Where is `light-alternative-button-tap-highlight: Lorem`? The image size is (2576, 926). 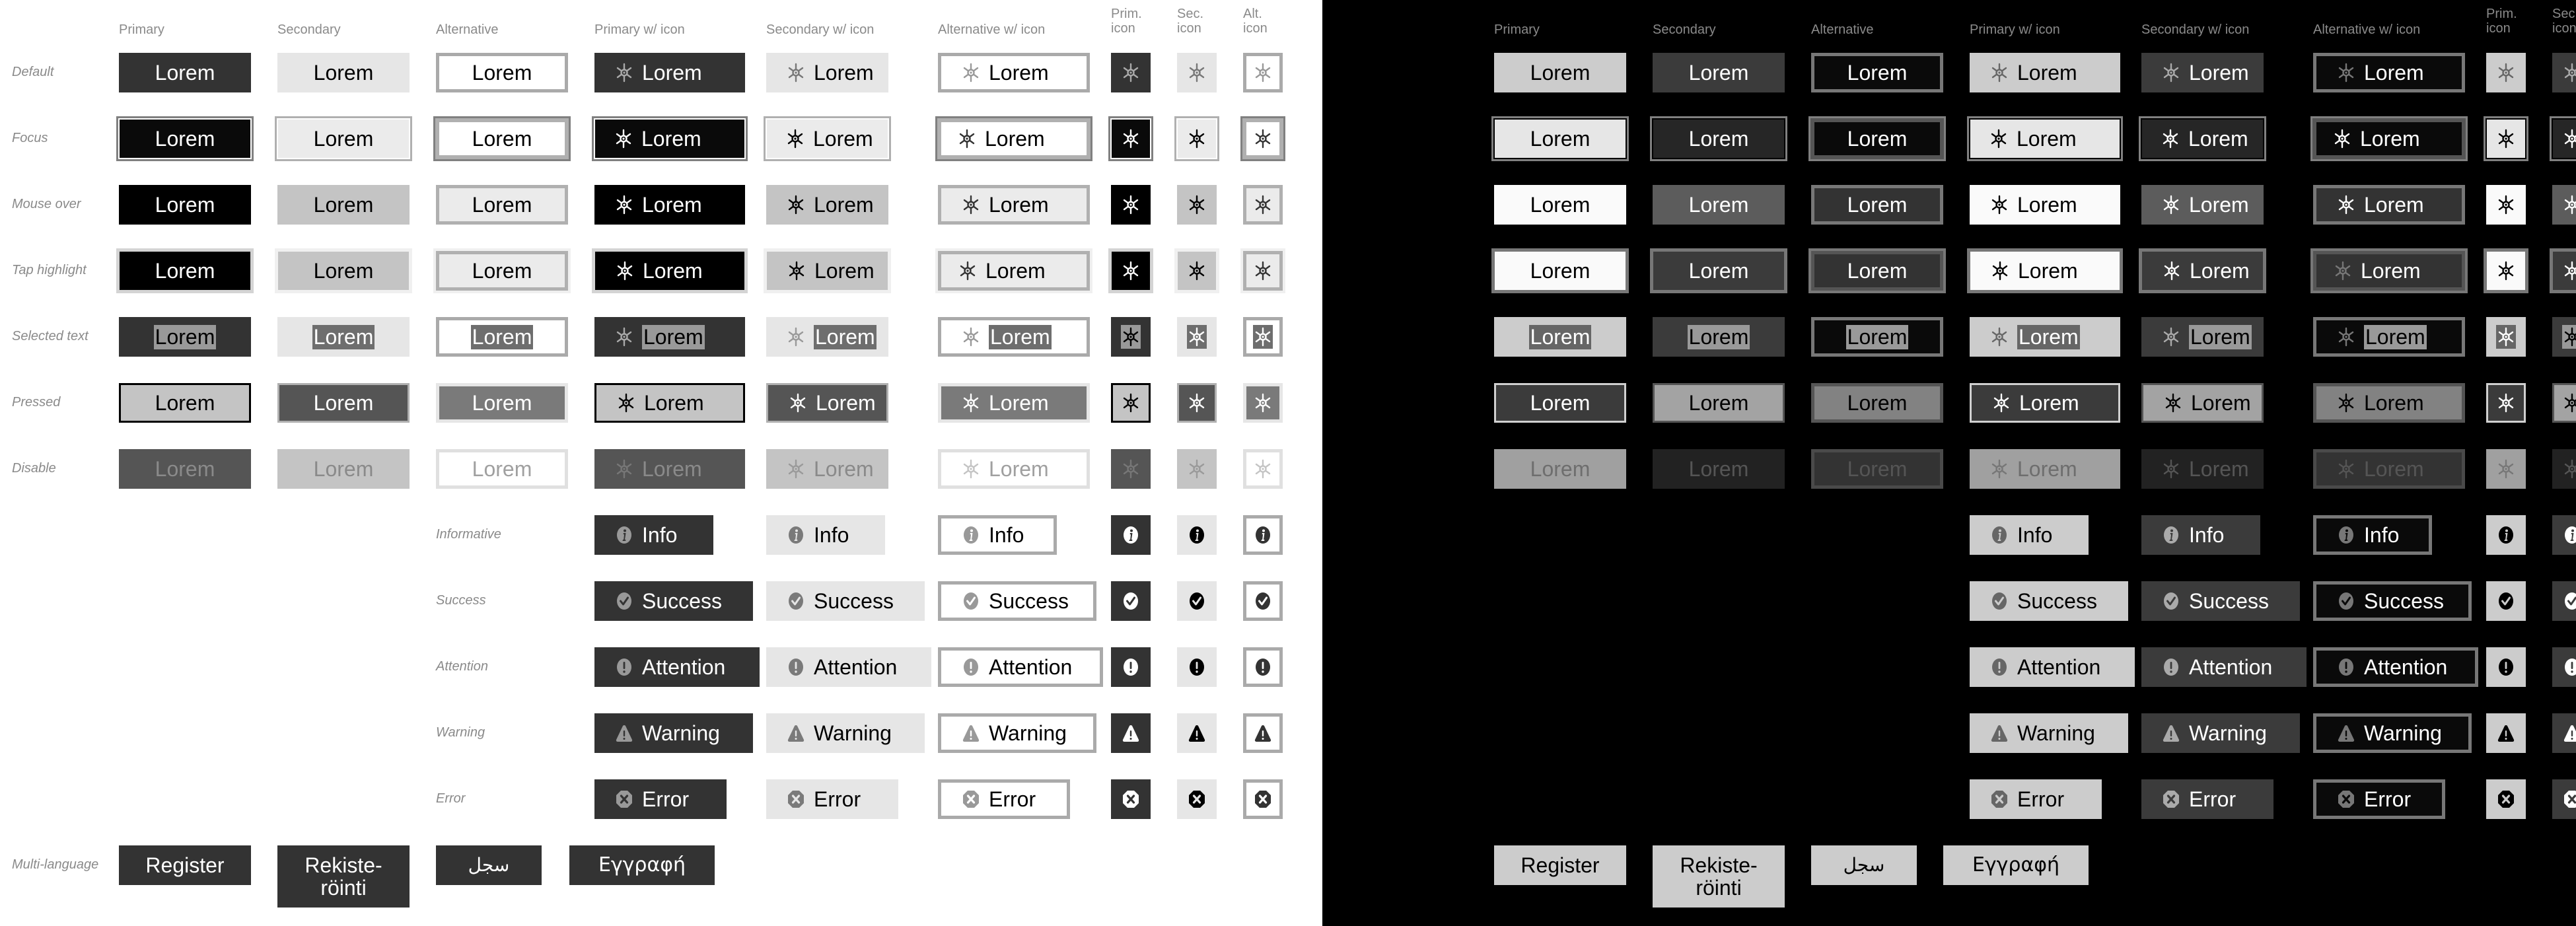 light-alternative-button-tap-highlight: Lorem is located at coordinates (502, 270).